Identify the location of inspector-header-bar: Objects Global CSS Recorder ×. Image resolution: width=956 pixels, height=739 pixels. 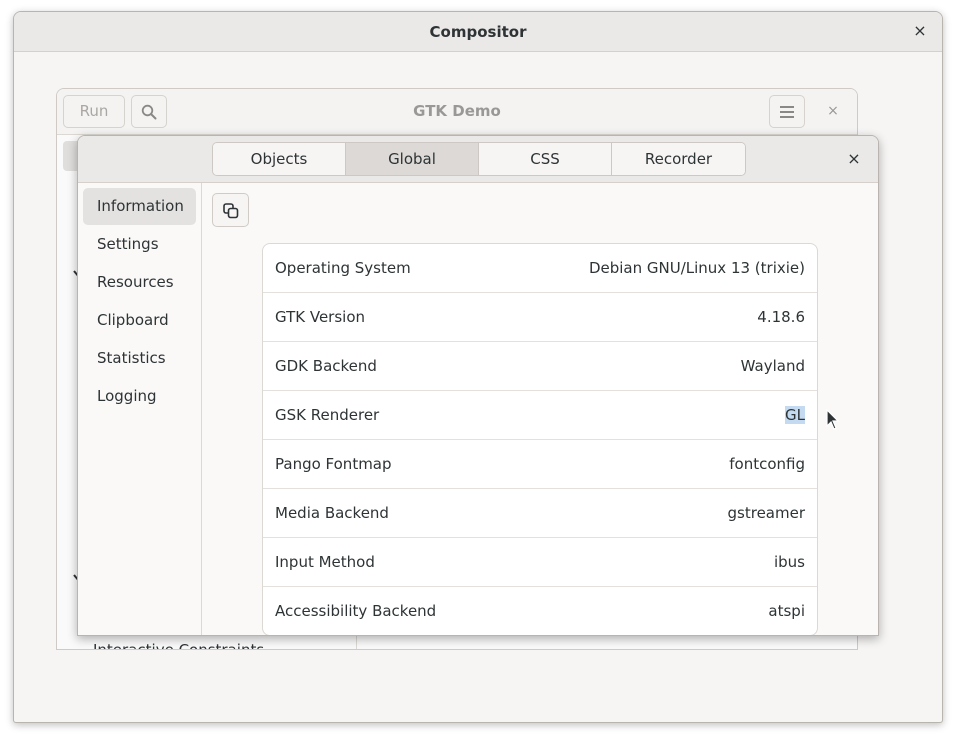
(478, 159).